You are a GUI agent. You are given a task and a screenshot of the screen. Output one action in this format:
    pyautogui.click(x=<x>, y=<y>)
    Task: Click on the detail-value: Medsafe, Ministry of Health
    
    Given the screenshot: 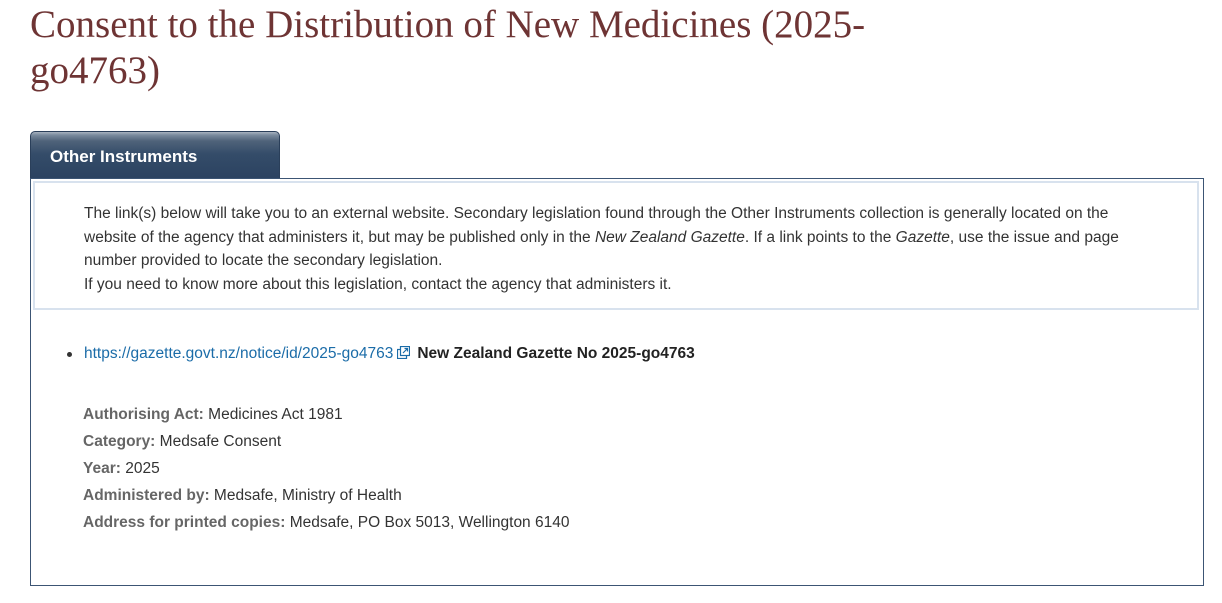 What is the action you would take?
    pyautogui.click(x=307, y=495)
    